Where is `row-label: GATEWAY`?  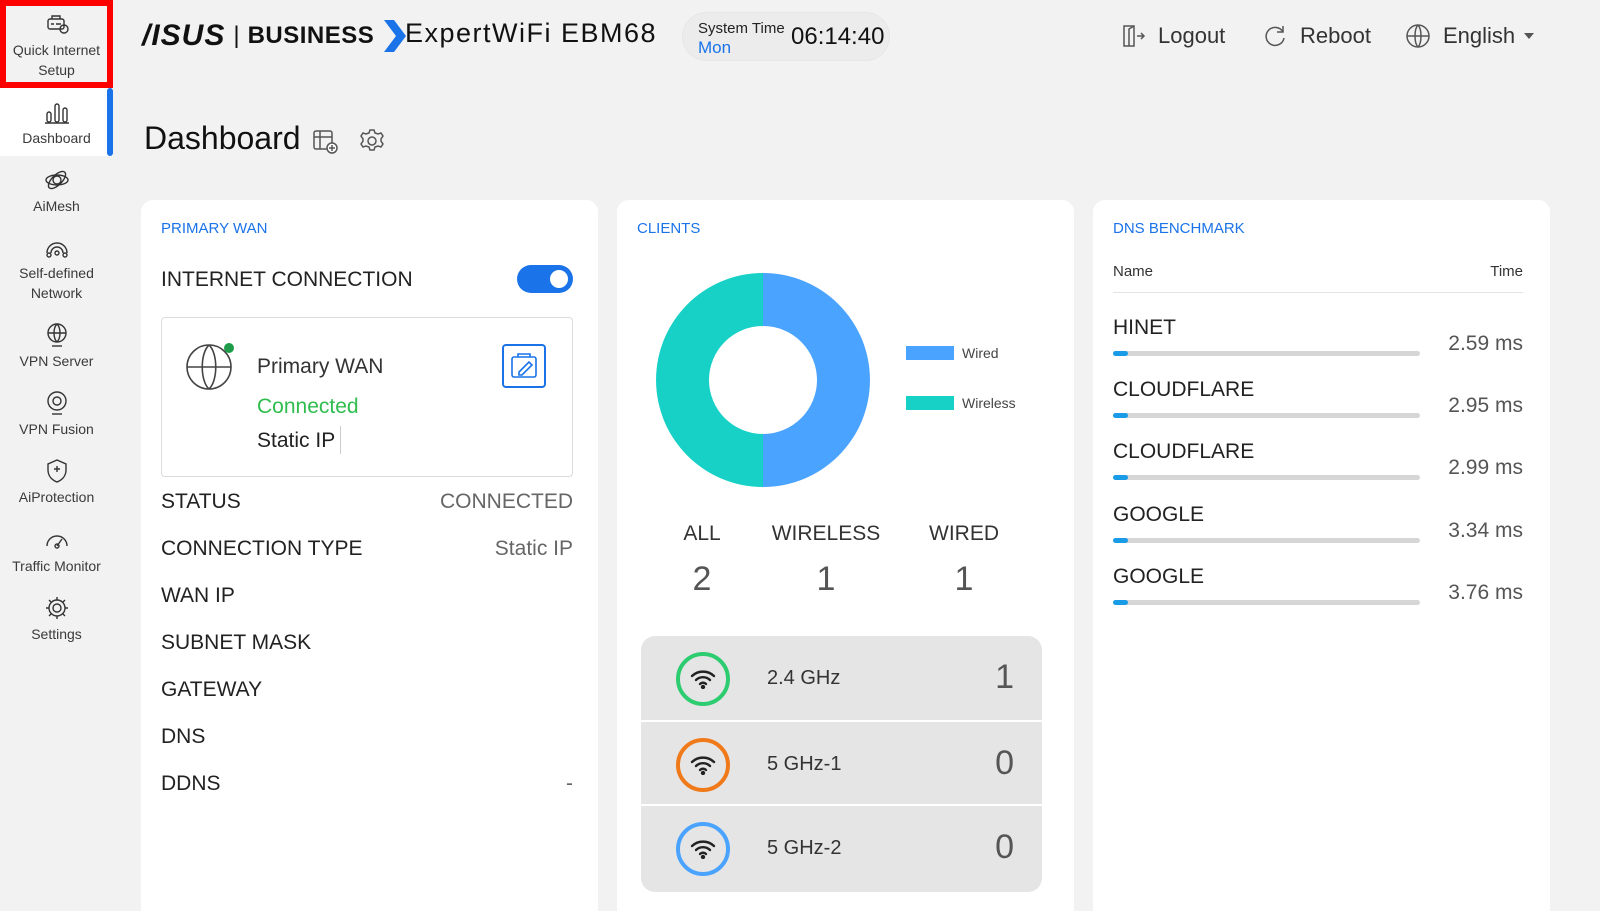 row-label: GATEWAY is located at coordinates (212, 689).